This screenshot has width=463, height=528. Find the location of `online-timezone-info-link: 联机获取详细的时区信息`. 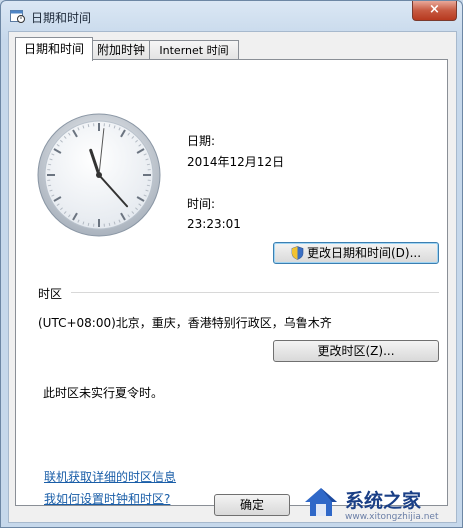

online-timezone-info-link: 联机获取详细的时区信息 is located at coordinates (110, 476).